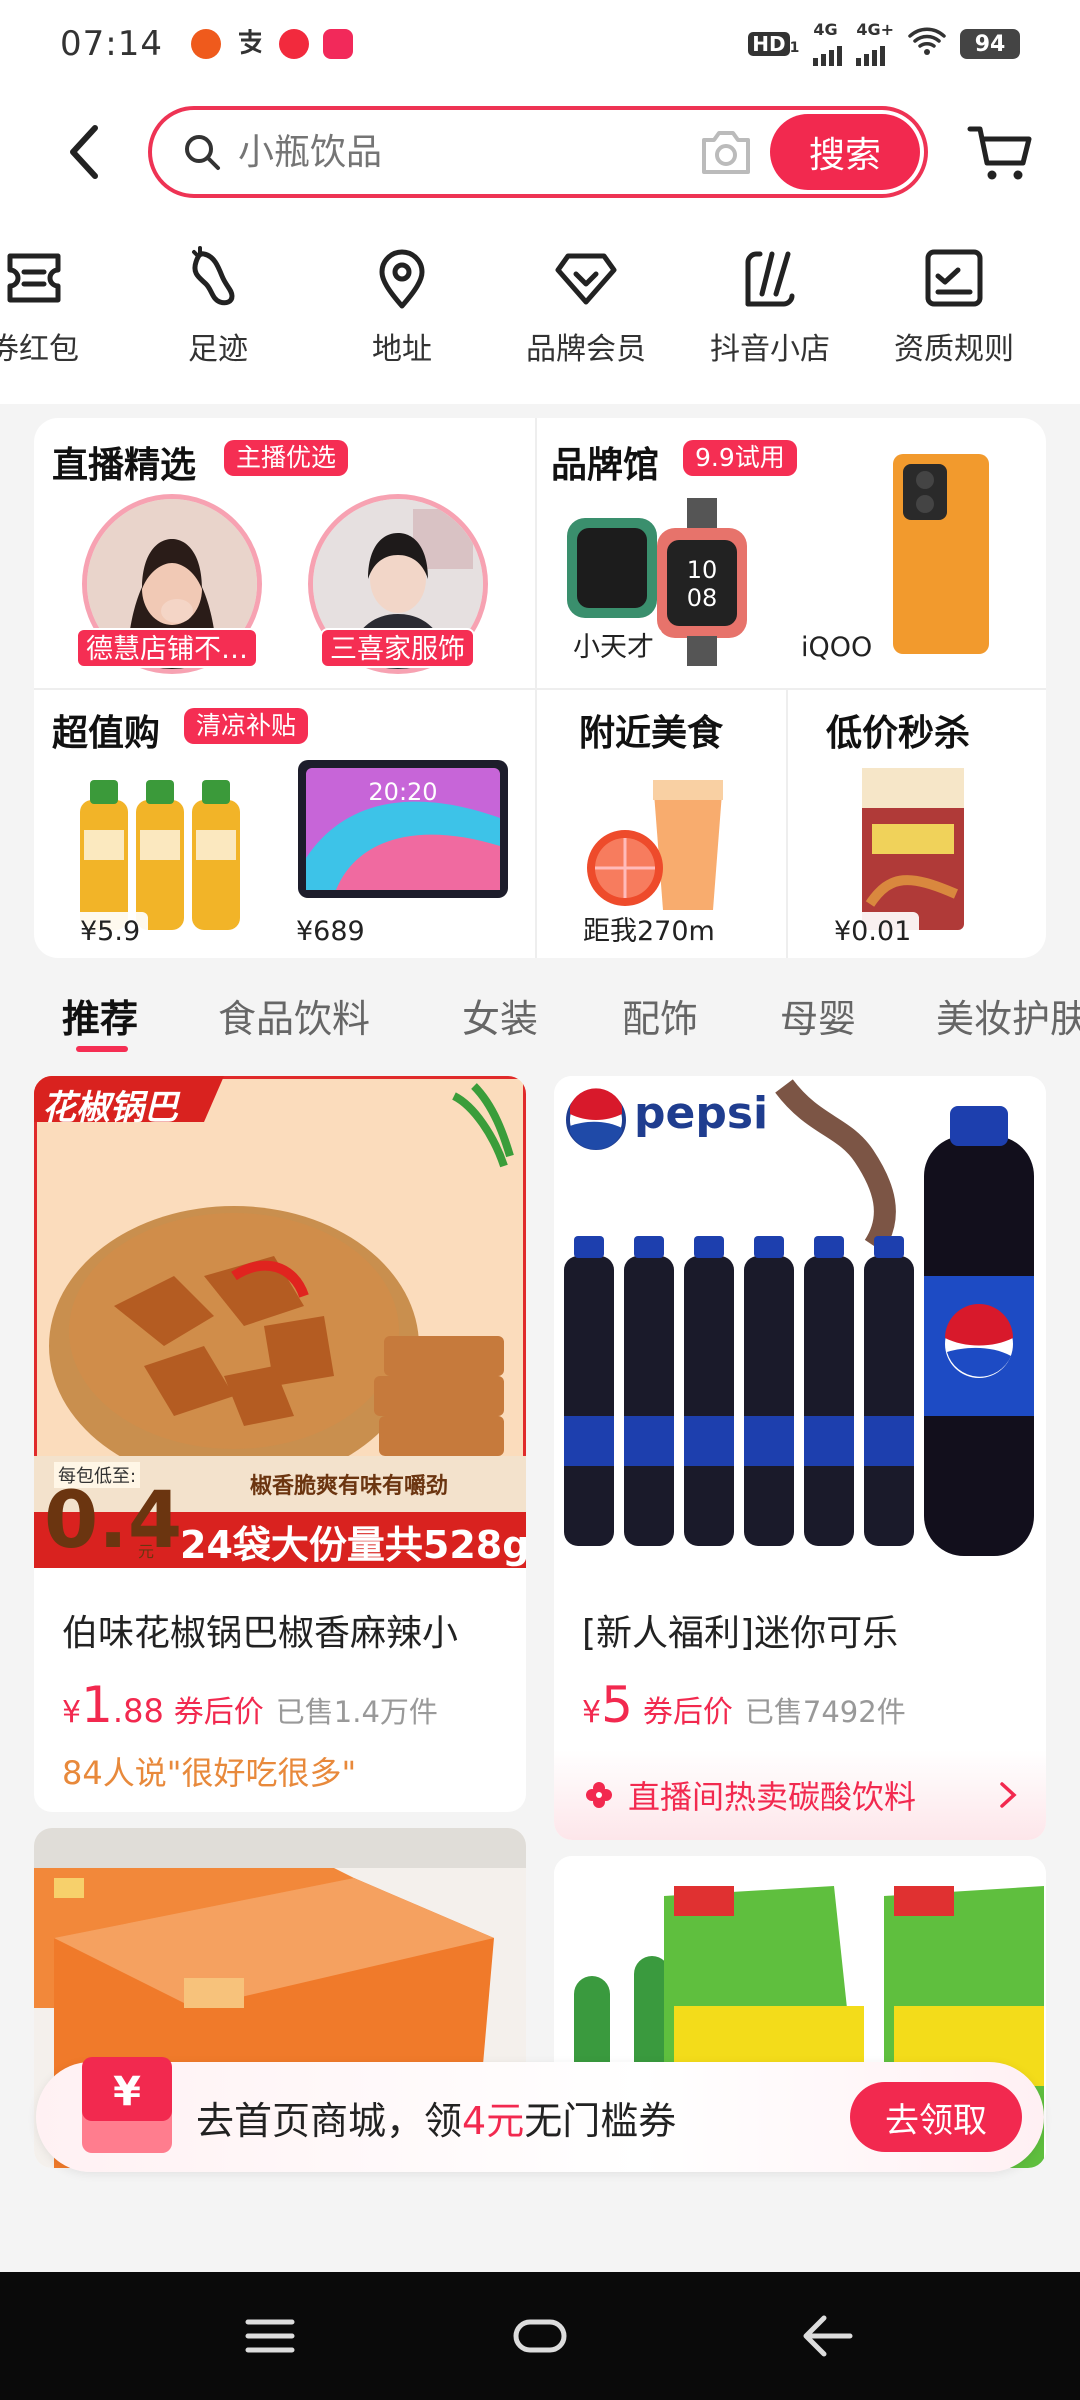  Describe the element at coordinates (500, 1015) in the screenshot. I see `tab-womens-wear: 女装` at that location.